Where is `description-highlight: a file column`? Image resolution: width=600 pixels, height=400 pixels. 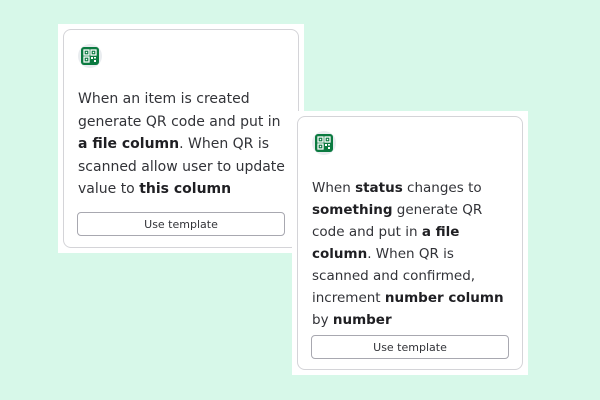 description-highlight: a file column is located at coordinates (129, 144).